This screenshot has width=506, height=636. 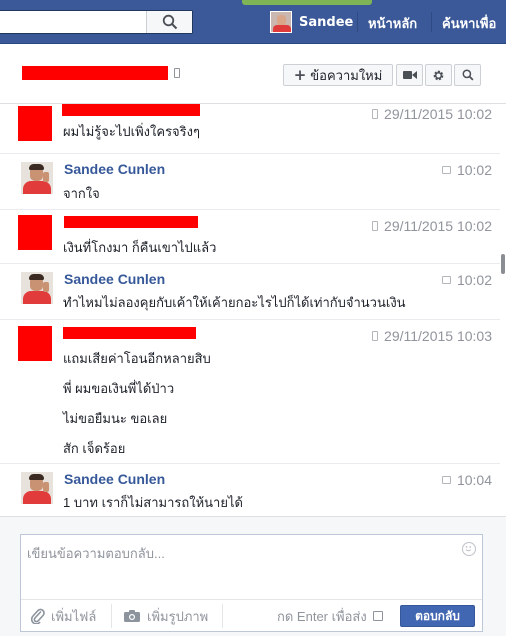 I want to click on profile-link: Sandee, so click(x=311, y=22).